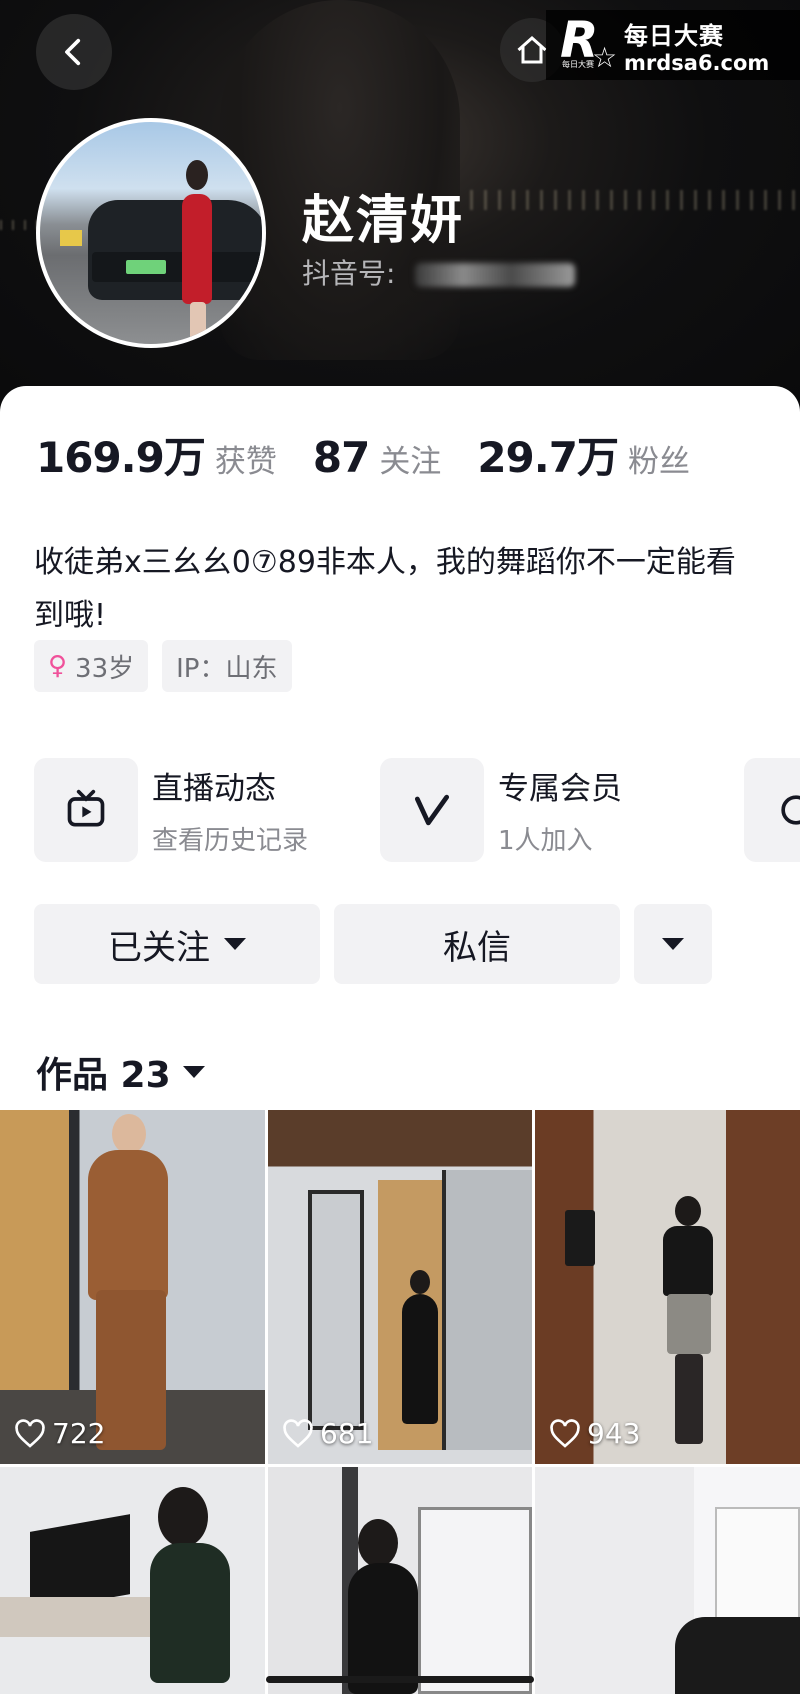 The image size is (800, 1694). What do you see at coordinates (697, 62) in the screenshot?
I see `watermark-domain: mrdsa6.com` at bounding box center [697, 62].